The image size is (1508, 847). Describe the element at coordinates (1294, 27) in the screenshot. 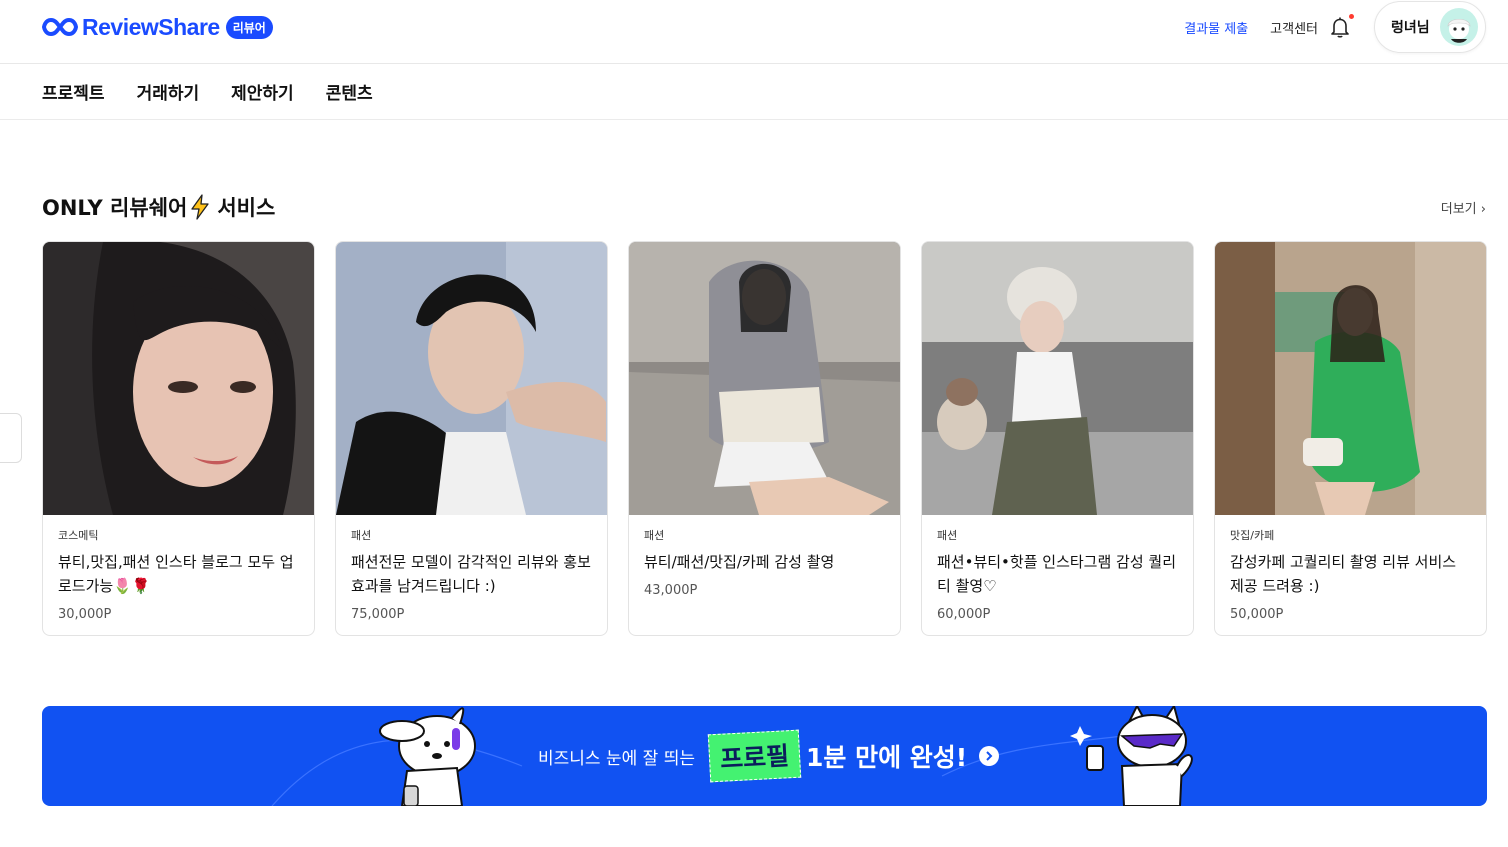

I see `support-link: 고객센터` at that location.